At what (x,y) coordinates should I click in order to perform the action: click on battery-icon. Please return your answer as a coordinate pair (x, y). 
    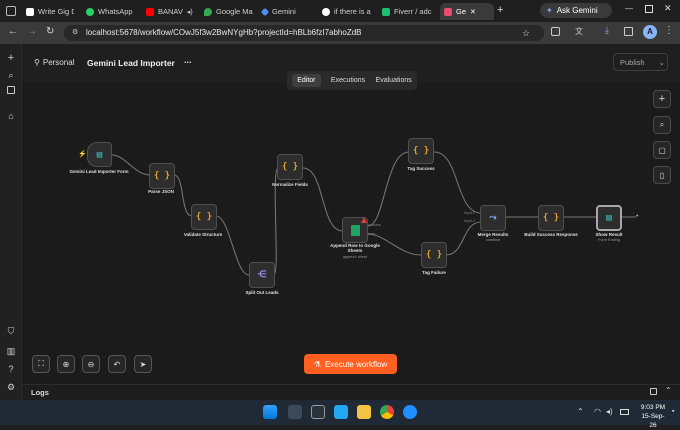
    Looking at the image, I should click on (624, 412).